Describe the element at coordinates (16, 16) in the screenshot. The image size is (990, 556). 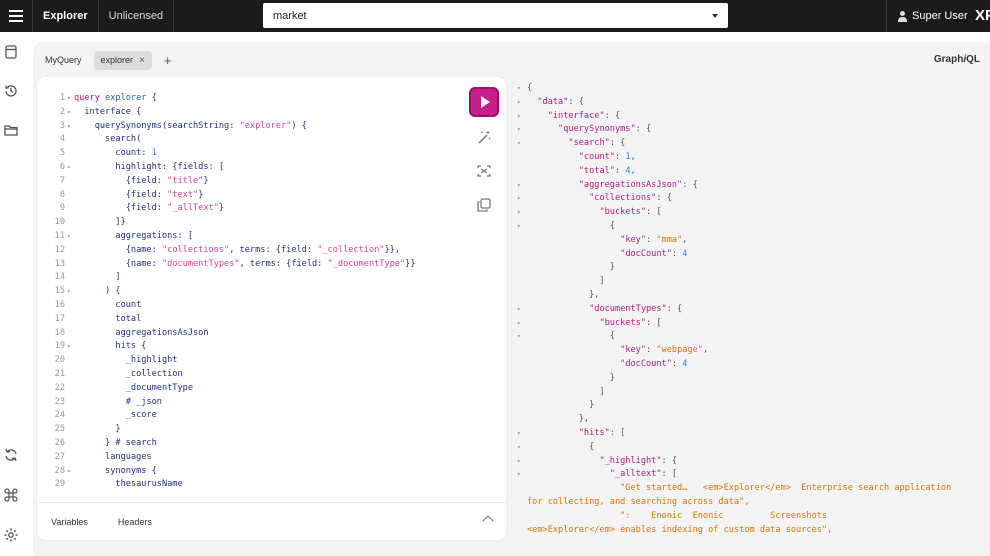
I see `menu-icon` at that location.